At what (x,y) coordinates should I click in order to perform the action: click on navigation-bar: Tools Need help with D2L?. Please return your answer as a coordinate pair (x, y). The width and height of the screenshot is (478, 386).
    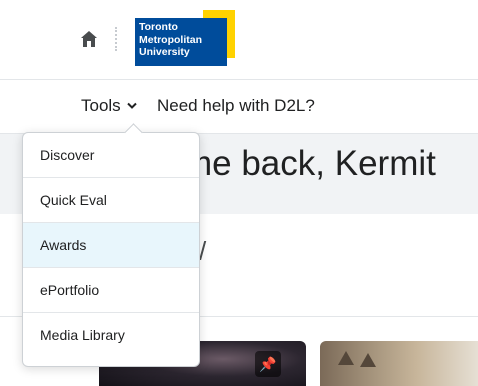
    Looking at the image, I should click on (239, 107).